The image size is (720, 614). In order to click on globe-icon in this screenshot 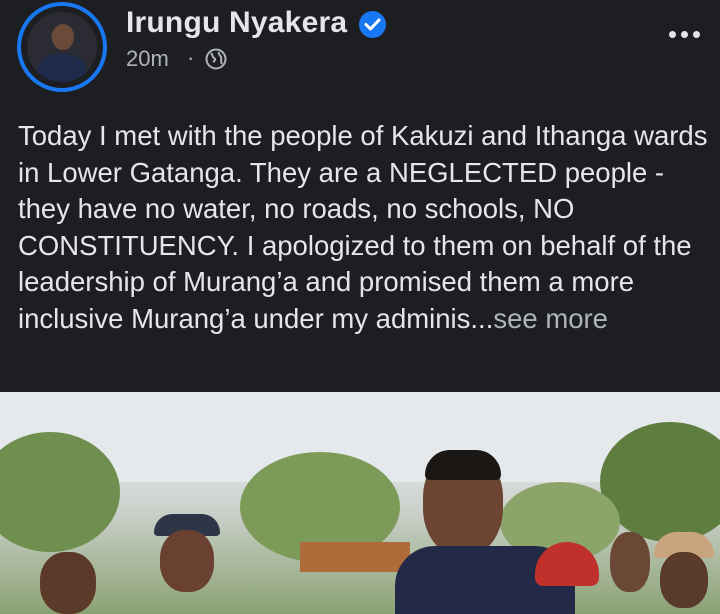, I will do `click(216, 59)`.